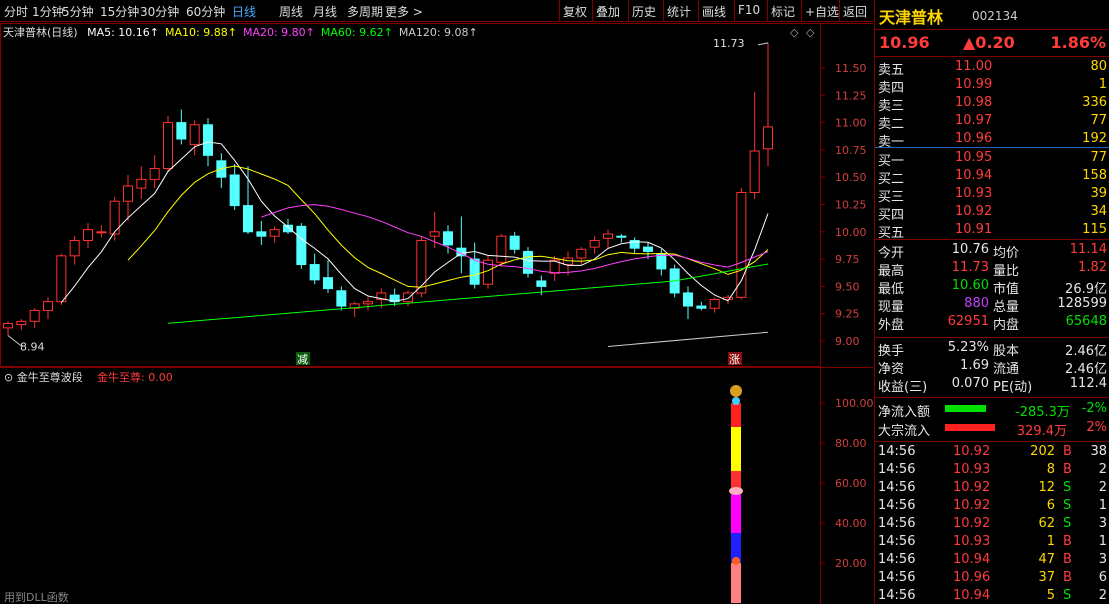  Describe the element at coordinates (992, 147) in the screenshot. I see `bid-ask-divider` at that location.